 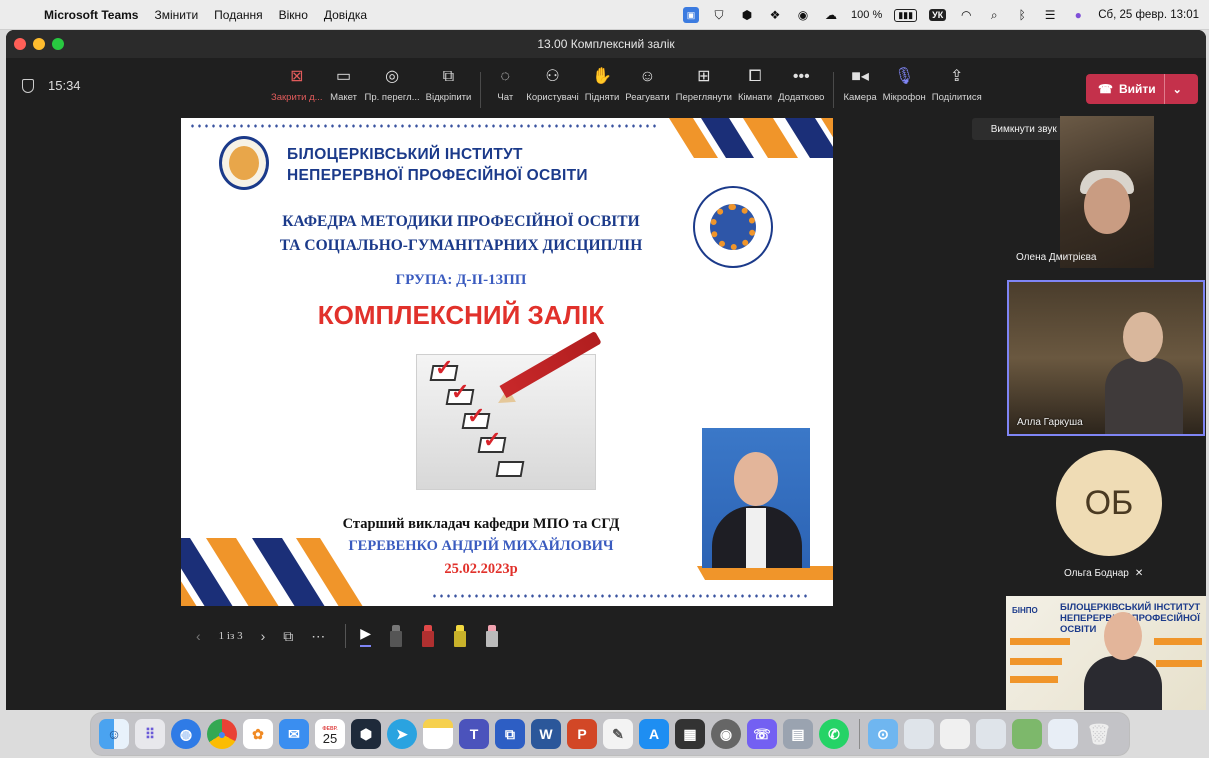 I want to click on word-icon: W, so click(x=546, y=734).